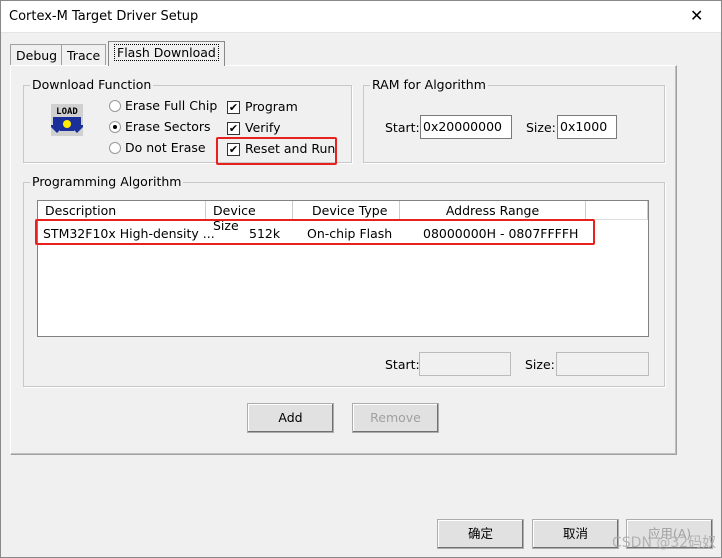 This screenshot has height=558, width=722. What do you see at coordinates (541, 127) in the screenshot?
I see `ram-size-label: Size:` at bounding box center [541, 127].